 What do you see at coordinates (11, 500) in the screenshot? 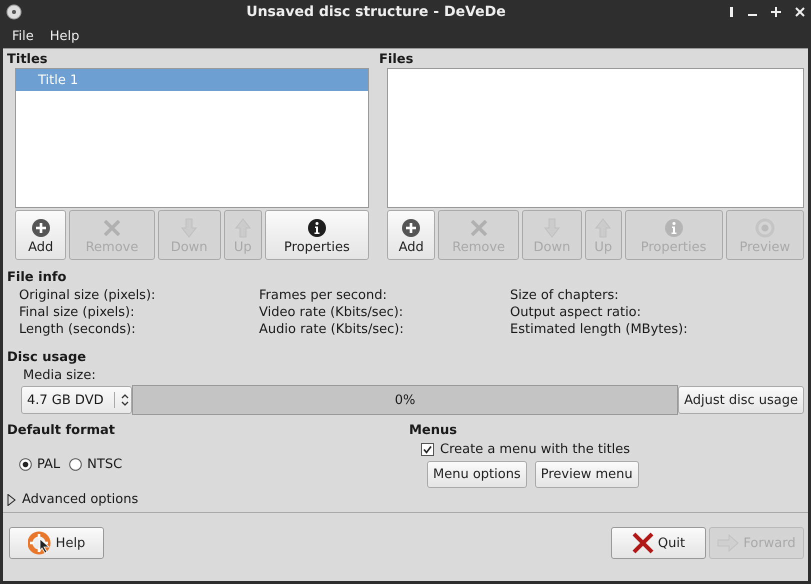
I see `expander-arrow-icon` at bounding box center [11, 500].